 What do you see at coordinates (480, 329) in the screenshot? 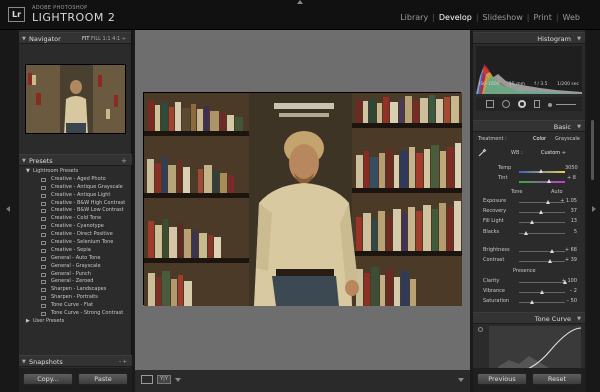
I see `targeted-adjustment-icon` at bounding box center [480, 329].